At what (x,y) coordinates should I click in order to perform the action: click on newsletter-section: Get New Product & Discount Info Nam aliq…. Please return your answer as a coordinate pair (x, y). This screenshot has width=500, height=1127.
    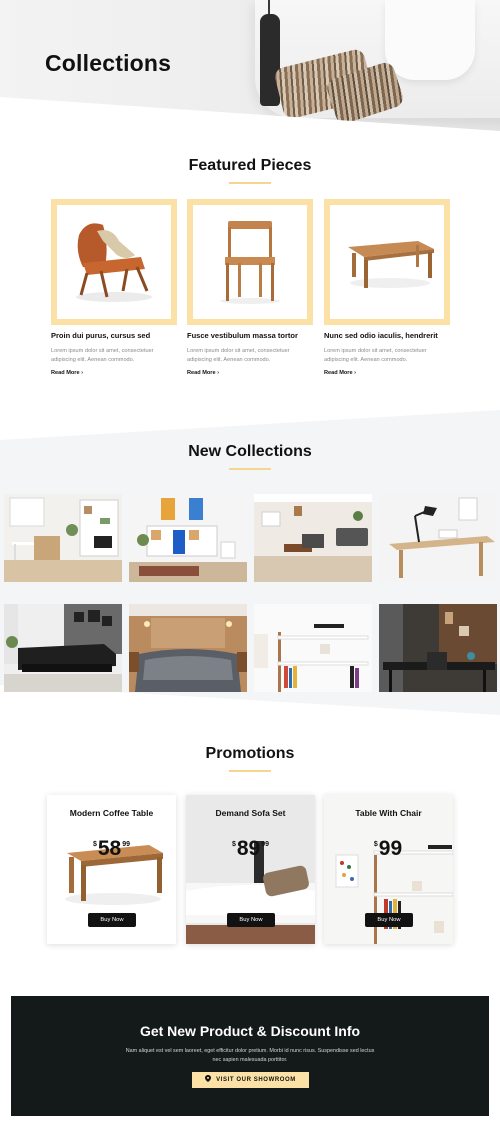
    Looking at the image, I should click on (250, 1056).